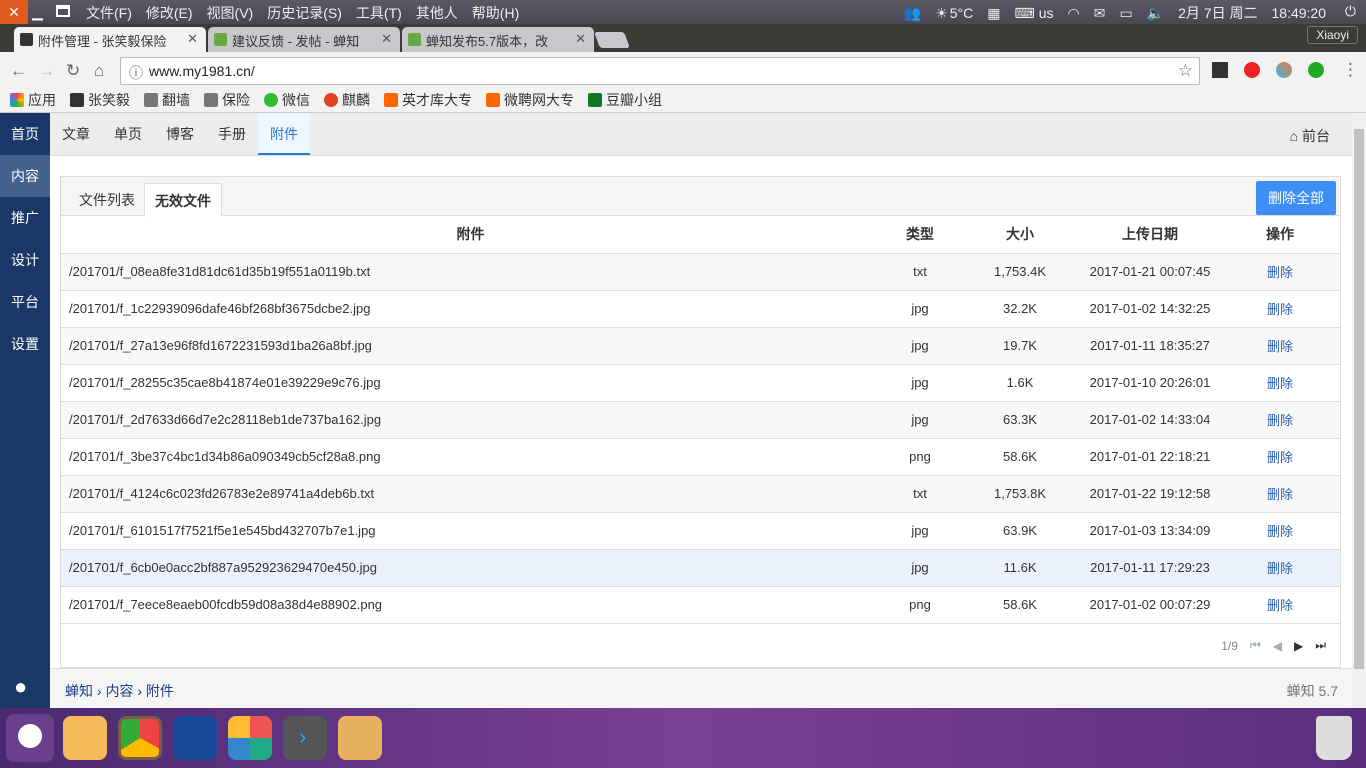  What do you see at coordinates (1220, 70) in the screenshot?
I see `qr-code-icon` at bounding box center [1220, 70].